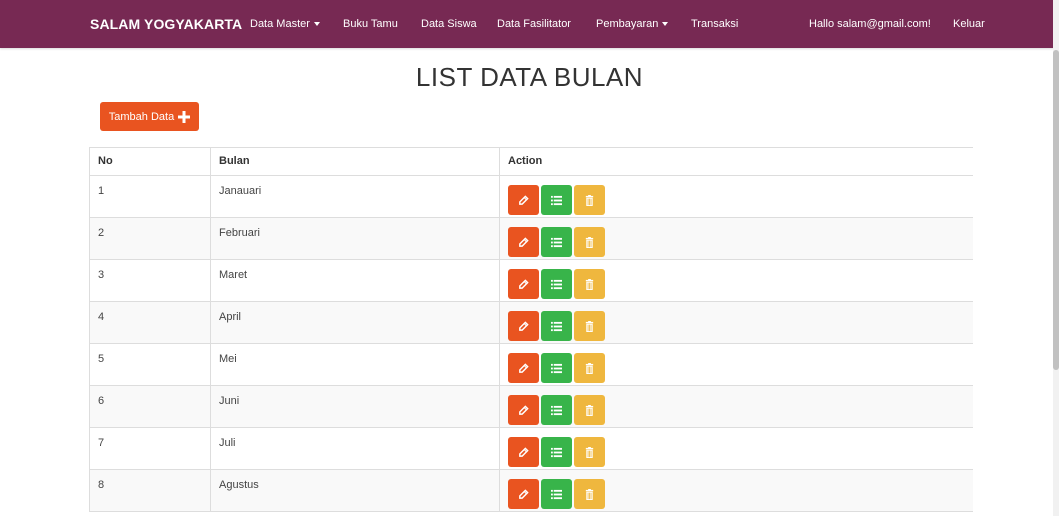  I want to click on cell-bulan: Janauari, so click(355, 196).